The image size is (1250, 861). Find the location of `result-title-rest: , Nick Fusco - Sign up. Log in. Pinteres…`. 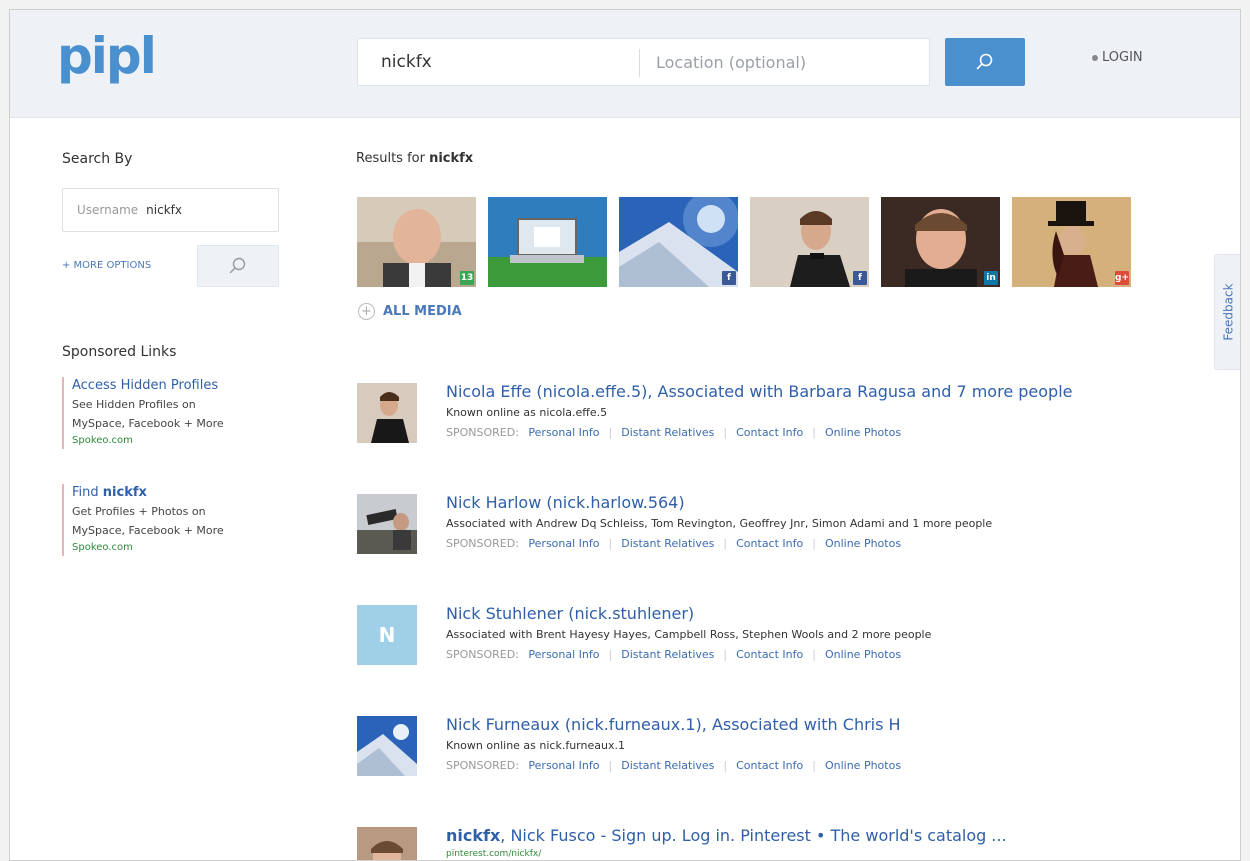

result-title-rest: , Nick Fusco - Sign up. Log in. Pinteres… is located at coordinates (753, 835).